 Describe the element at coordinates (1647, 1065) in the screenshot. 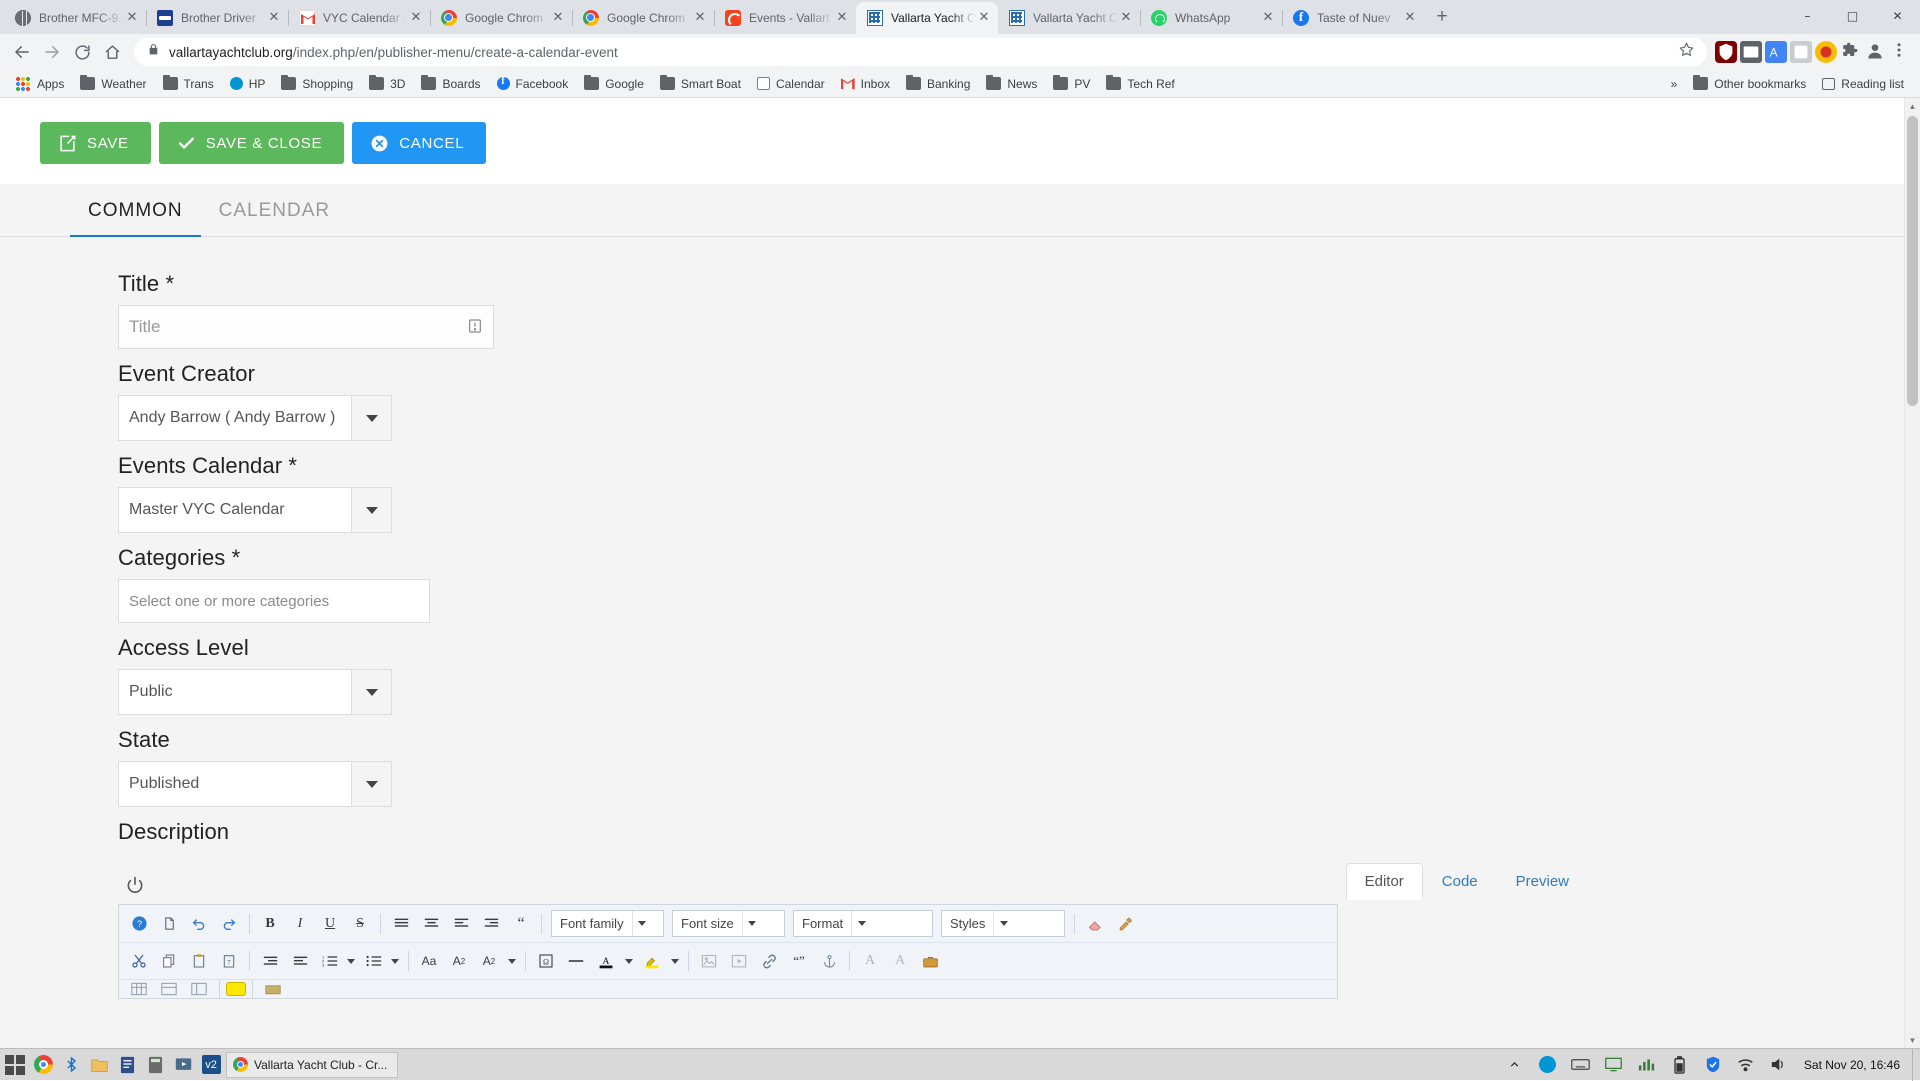

I see `chart-icon` at that location.